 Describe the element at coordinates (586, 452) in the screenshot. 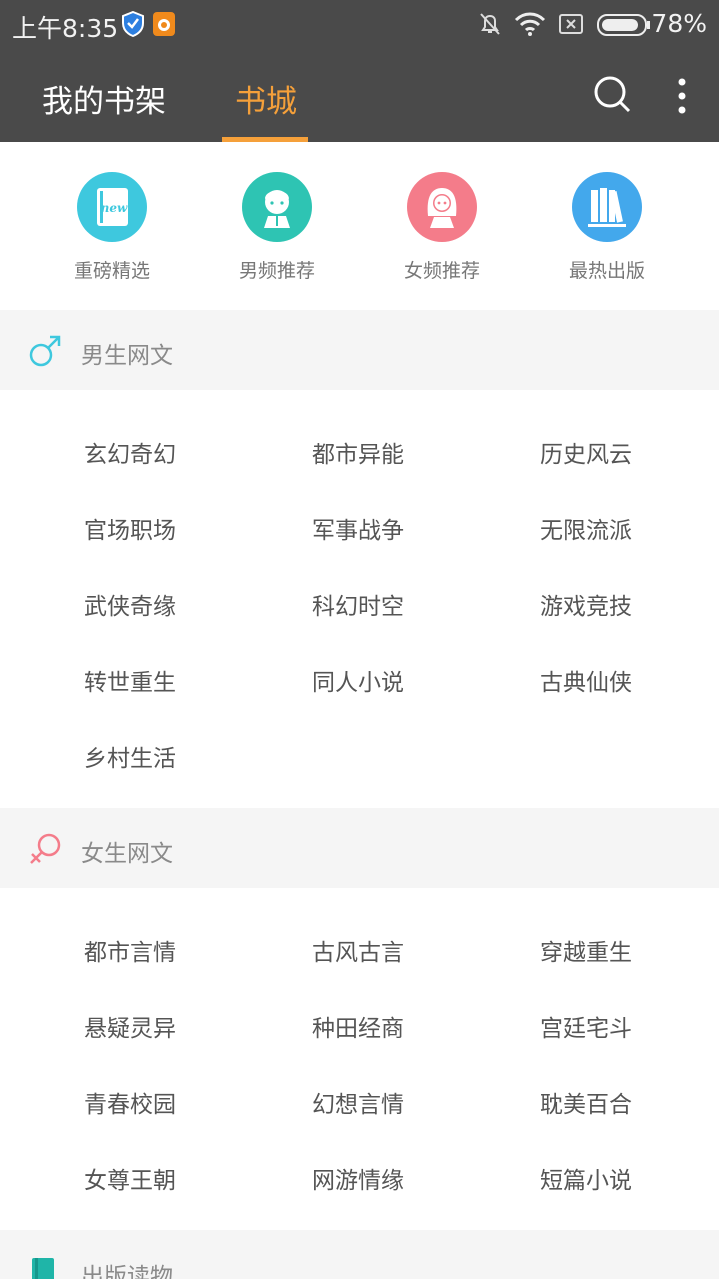

I see `category-item: 历史风云` at that location.